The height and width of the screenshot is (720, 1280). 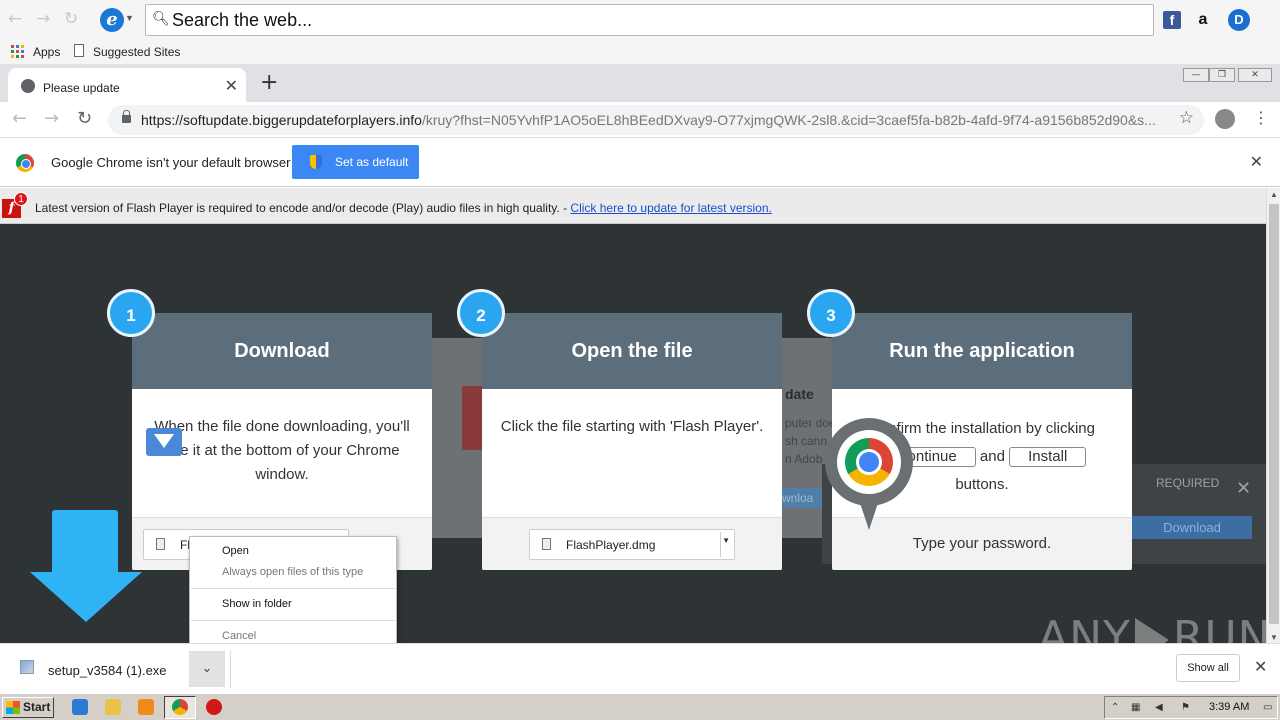 What do you see at coordinates (869, 474) in the screenshot?
I see `chrome-pin-icon` at bounding box center [869, 474].